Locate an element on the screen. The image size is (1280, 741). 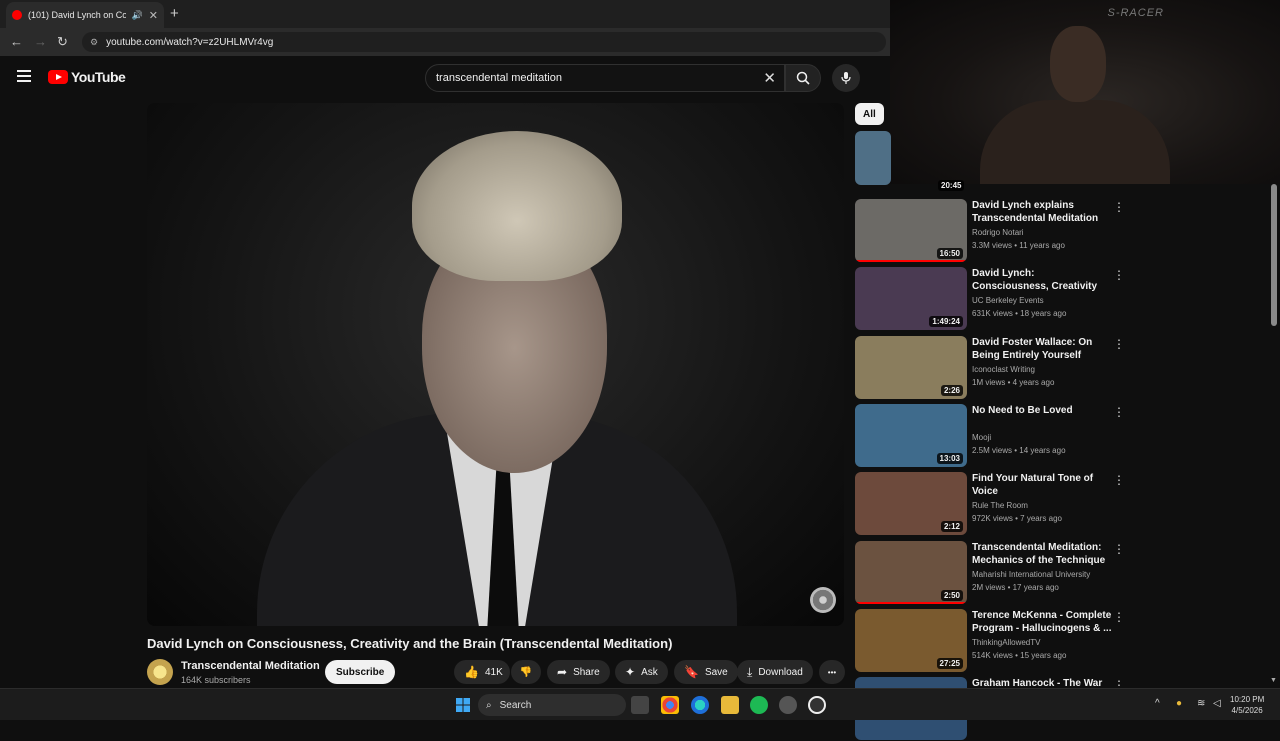
share-label: Share is located at coordinates (586, 672).